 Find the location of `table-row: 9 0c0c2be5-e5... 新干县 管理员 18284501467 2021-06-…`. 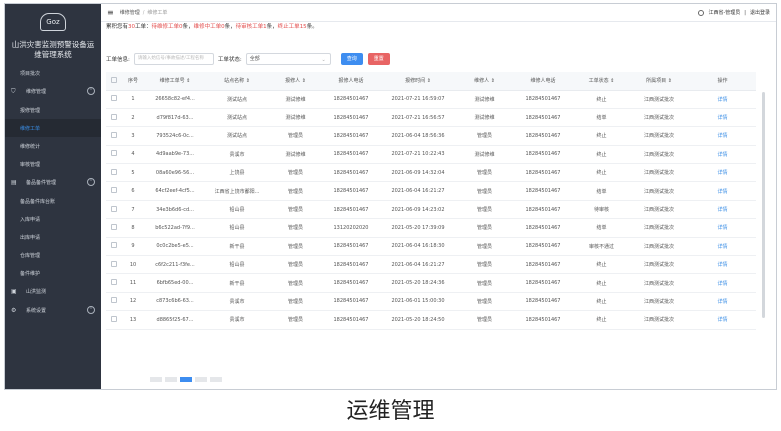

table-row: 9 0c0c2be5-e5... 新干县 管理员 18284501467 2021-06-… is located at coordinates (431, 247).